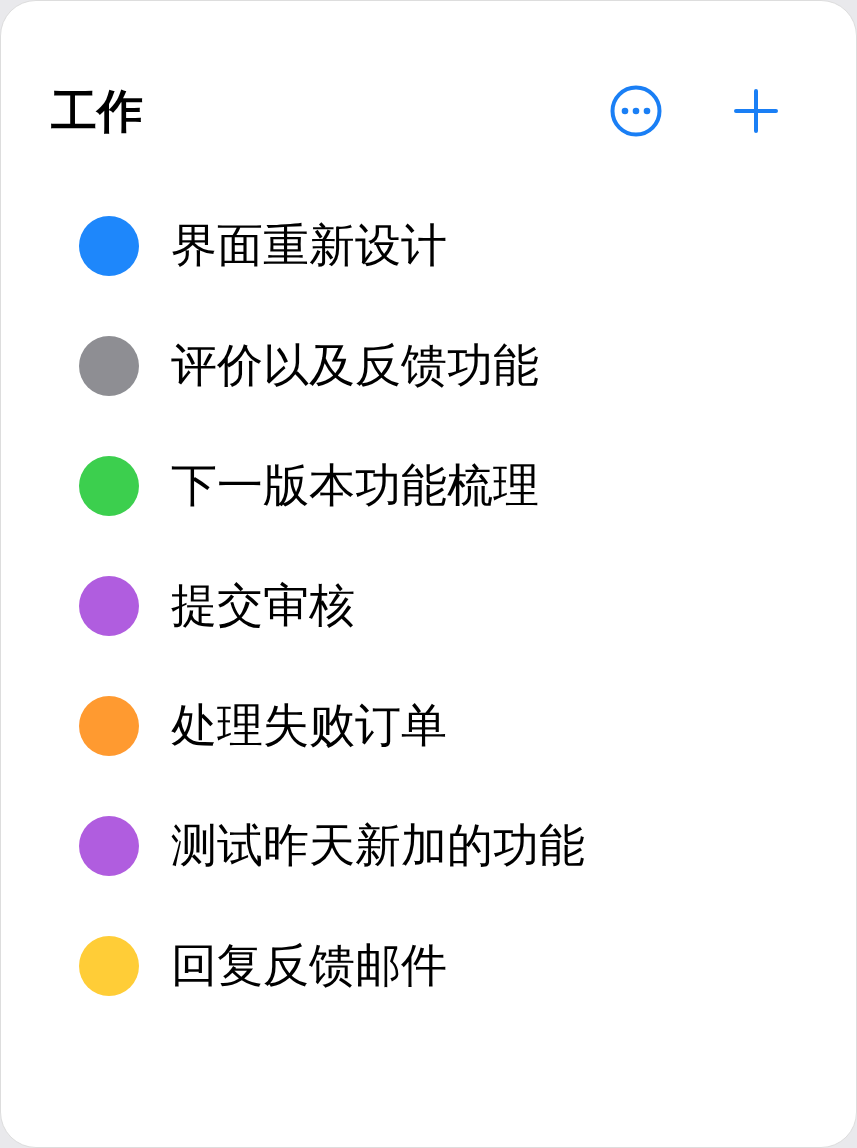  I want to click on more-button, so click(636, 111).